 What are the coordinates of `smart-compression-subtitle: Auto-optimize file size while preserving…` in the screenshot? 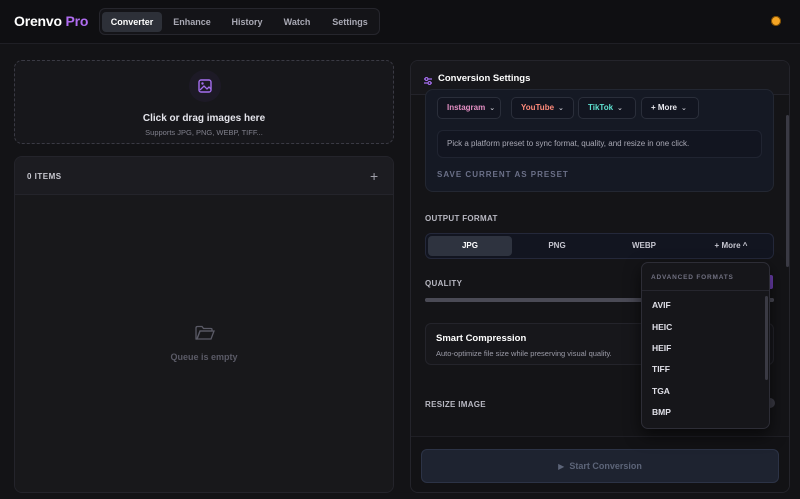 It's located at (524, 353).